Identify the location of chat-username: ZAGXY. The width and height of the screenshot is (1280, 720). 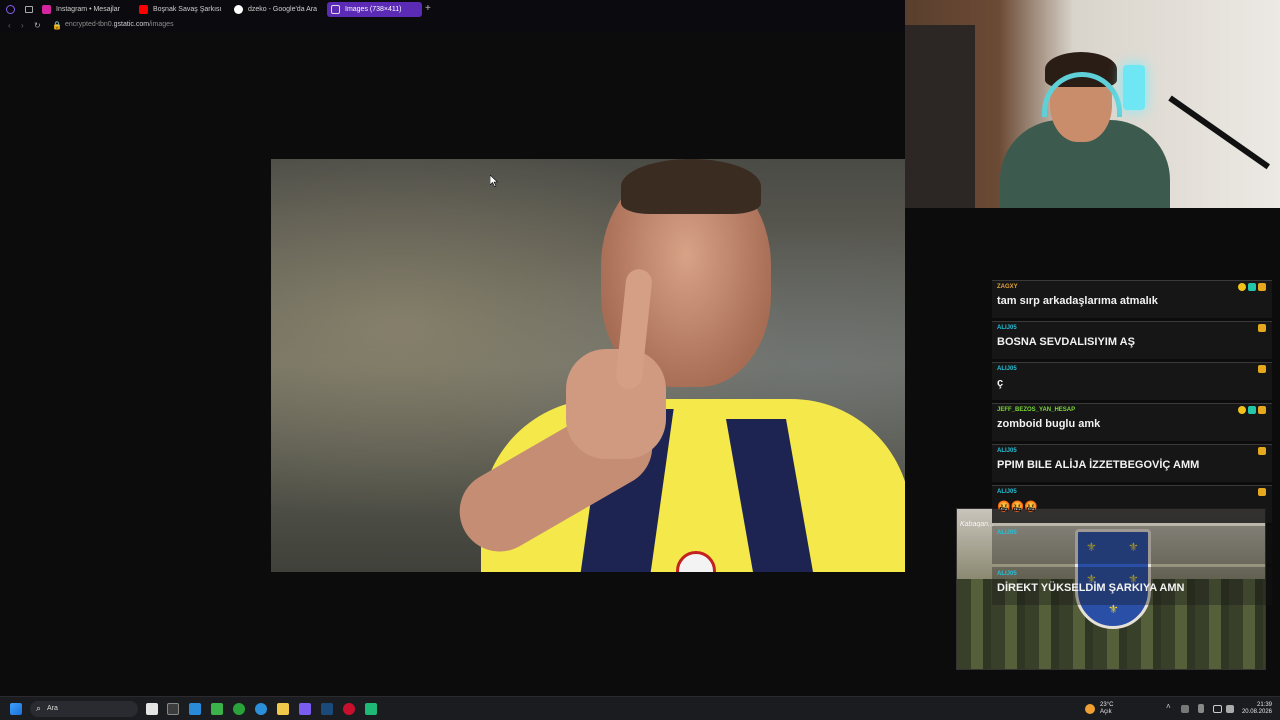
(1007, 287).